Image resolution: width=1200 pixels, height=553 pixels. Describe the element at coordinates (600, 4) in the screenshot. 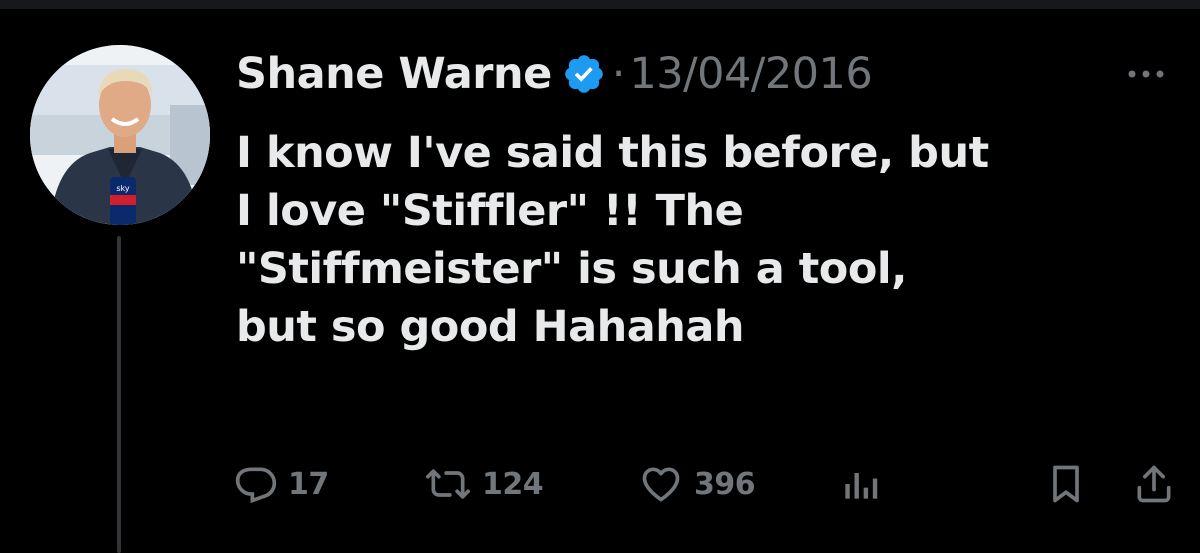

I see `top-bar` at that location.